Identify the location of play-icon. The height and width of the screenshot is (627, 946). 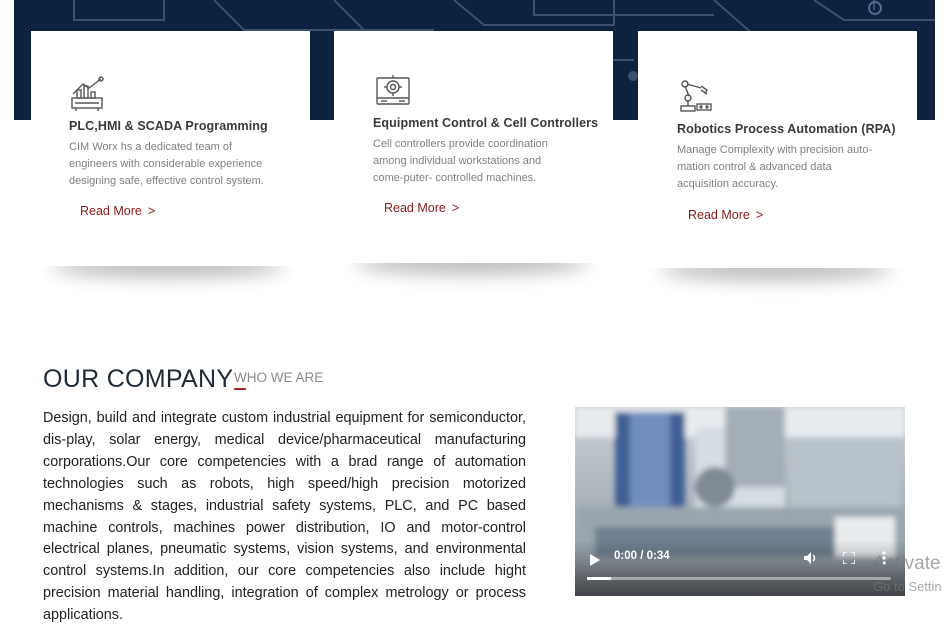
(595, 562).